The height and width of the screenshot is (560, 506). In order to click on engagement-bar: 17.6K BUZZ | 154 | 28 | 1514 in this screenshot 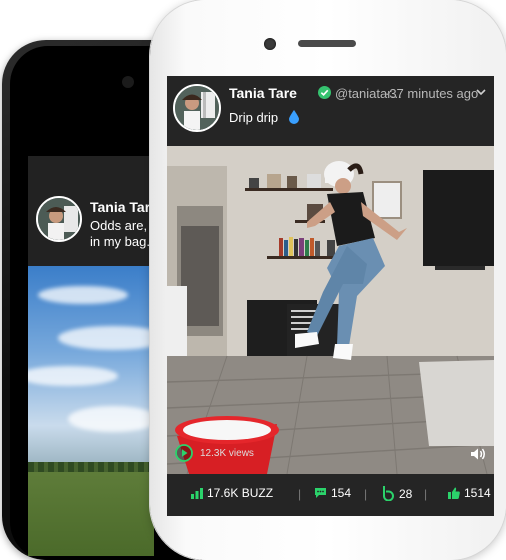, I will do `click(330, 495)`.